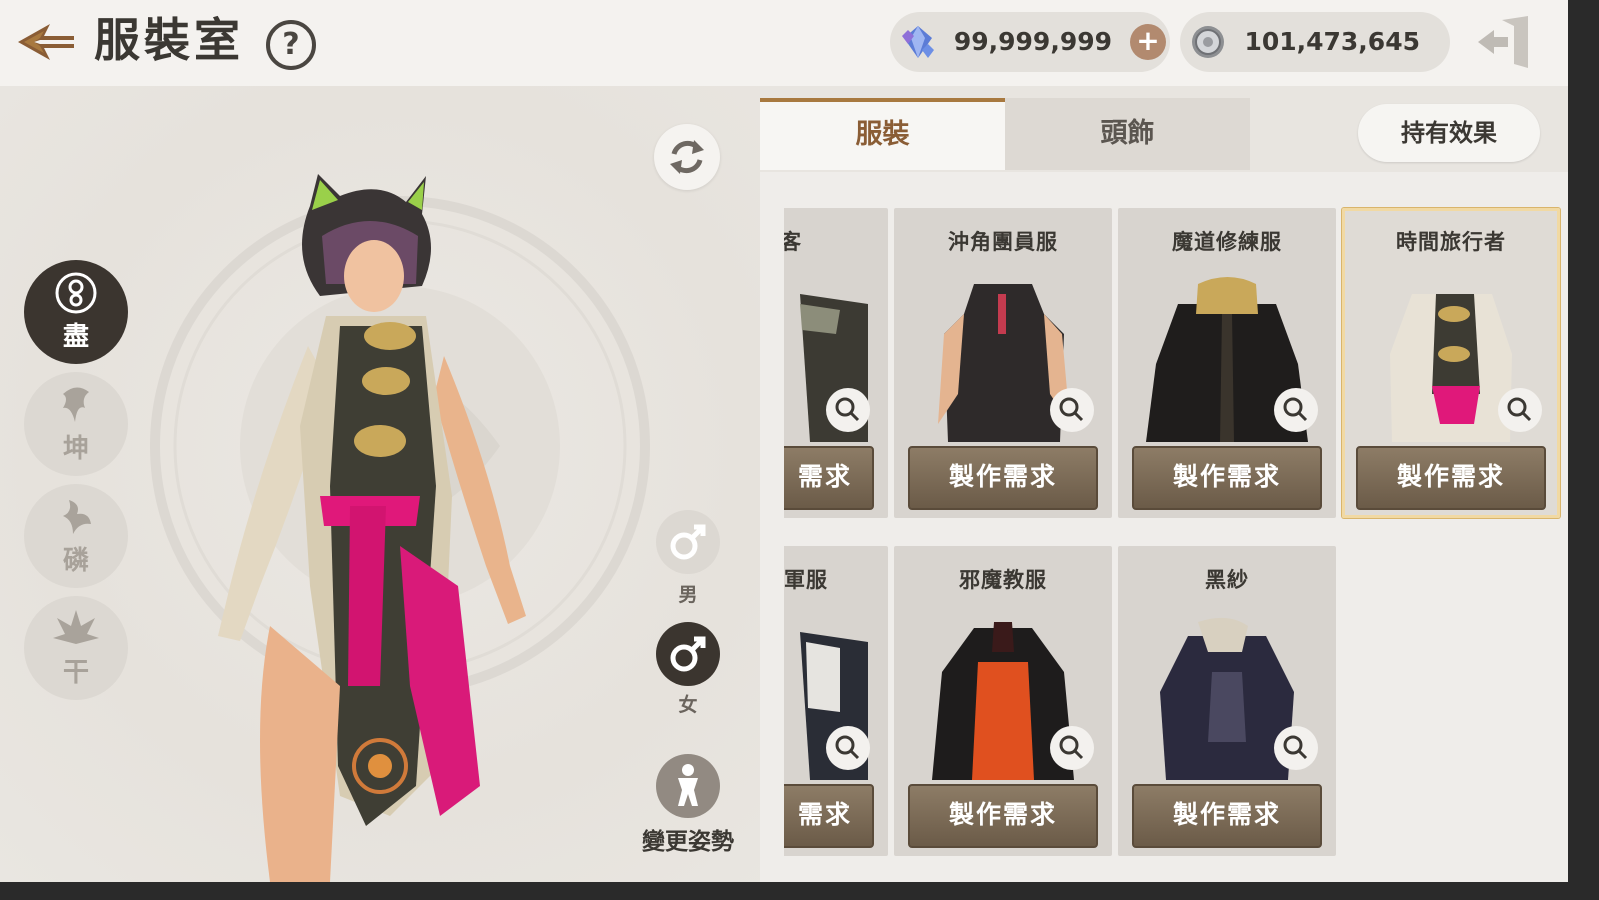 This screenshot has height=900, width=1599. I want to click on rotate-view-button, so click(687, 157).